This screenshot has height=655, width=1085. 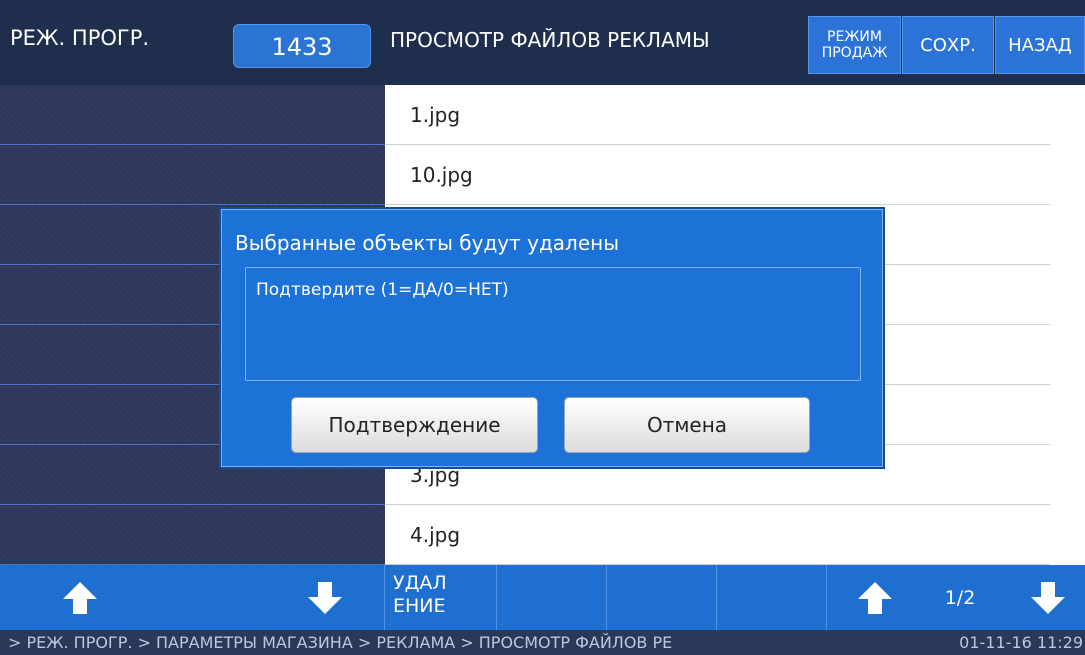 I want to click on file-list-item: 10.jpg, so click(x=717, y=175).